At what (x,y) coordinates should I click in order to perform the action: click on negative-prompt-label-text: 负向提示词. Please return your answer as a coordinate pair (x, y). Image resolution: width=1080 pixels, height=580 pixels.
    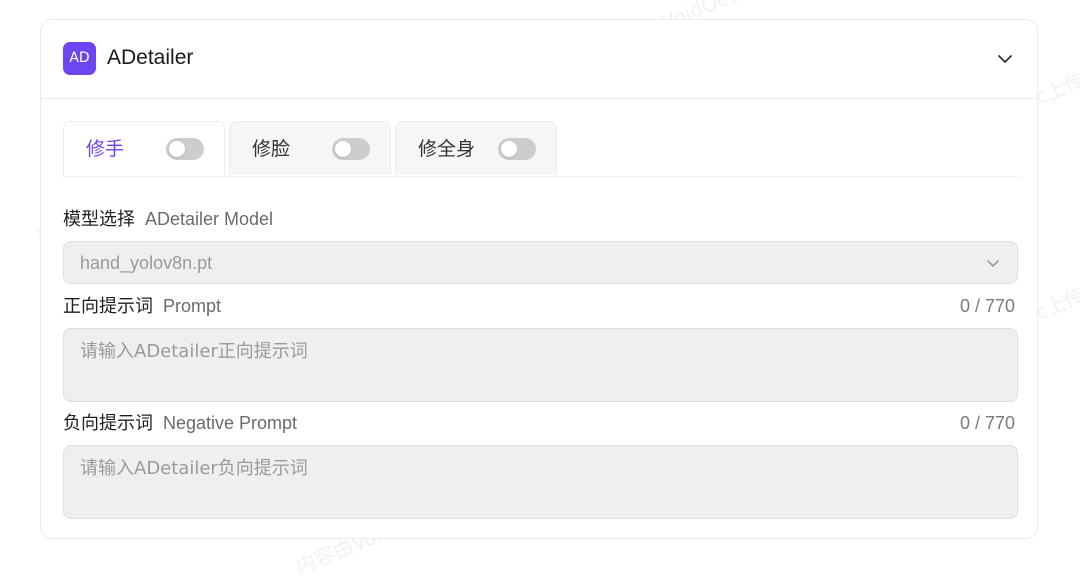
    Looking at the image, I should click on (108, 423).